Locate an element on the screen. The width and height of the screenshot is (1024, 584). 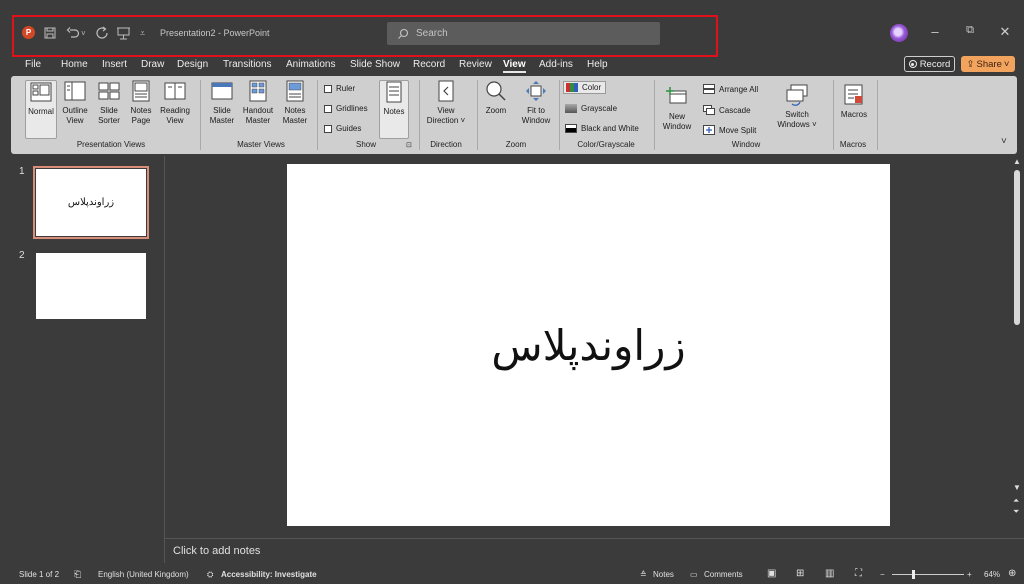
reading-view-button: Reading View is located at coordinates (175, 103).